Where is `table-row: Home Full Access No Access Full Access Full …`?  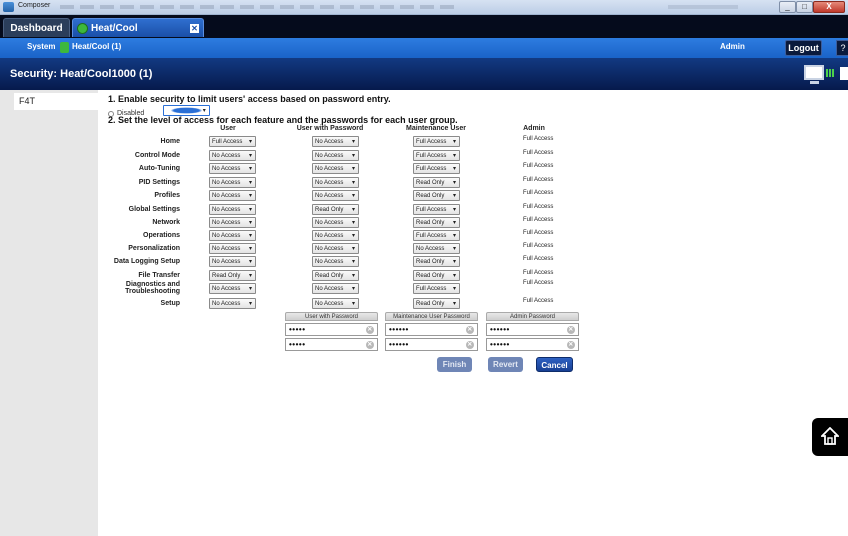
table-row: Home Full Access No Access Full Access Full … is located at coordinates (473, 142).